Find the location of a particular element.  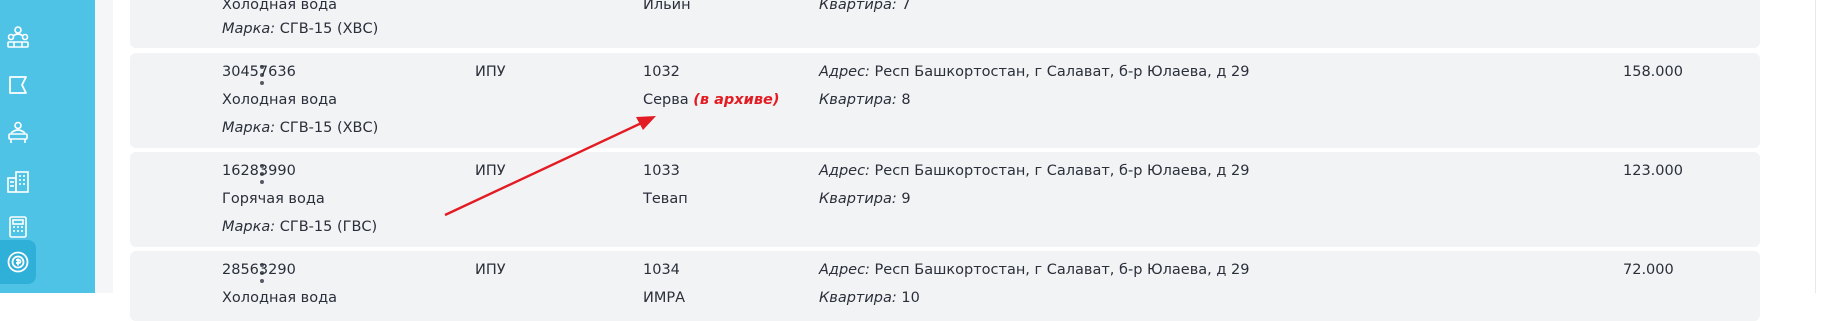

scroll-track is located at coordinates (1831, 146).